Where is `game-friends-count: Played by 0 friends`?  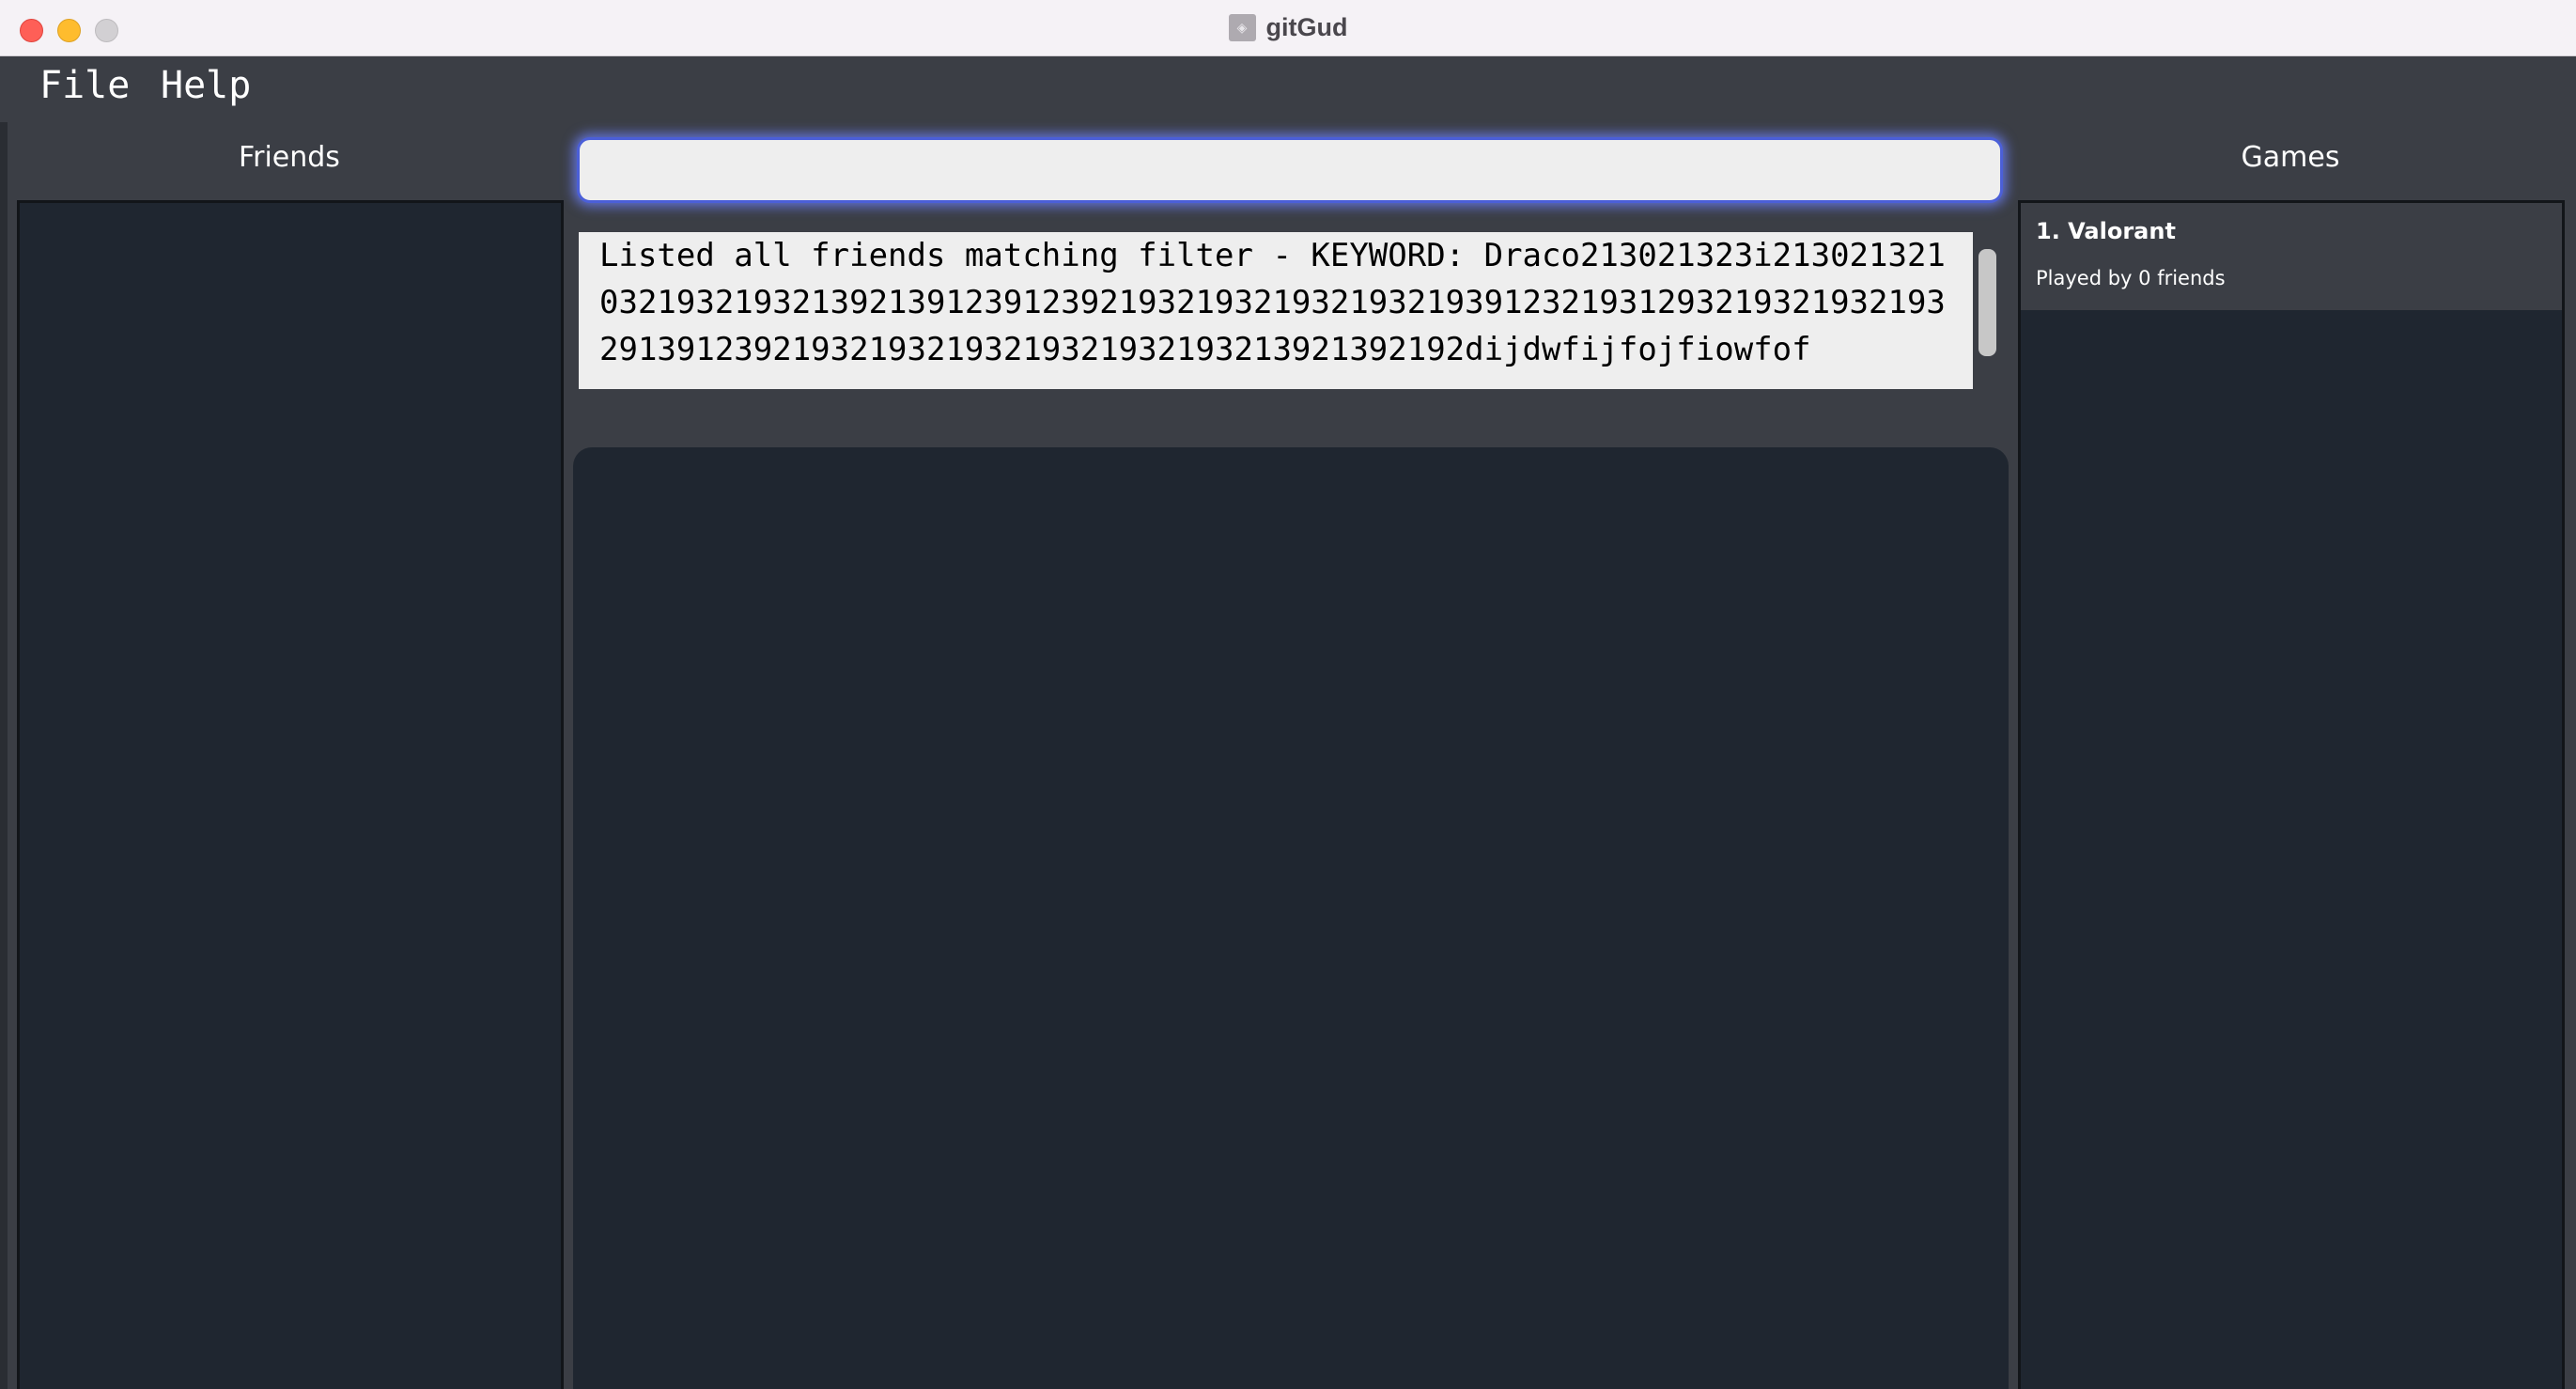 game-friends-count: Played by 0 friends is located at coordinates (2131, 278).